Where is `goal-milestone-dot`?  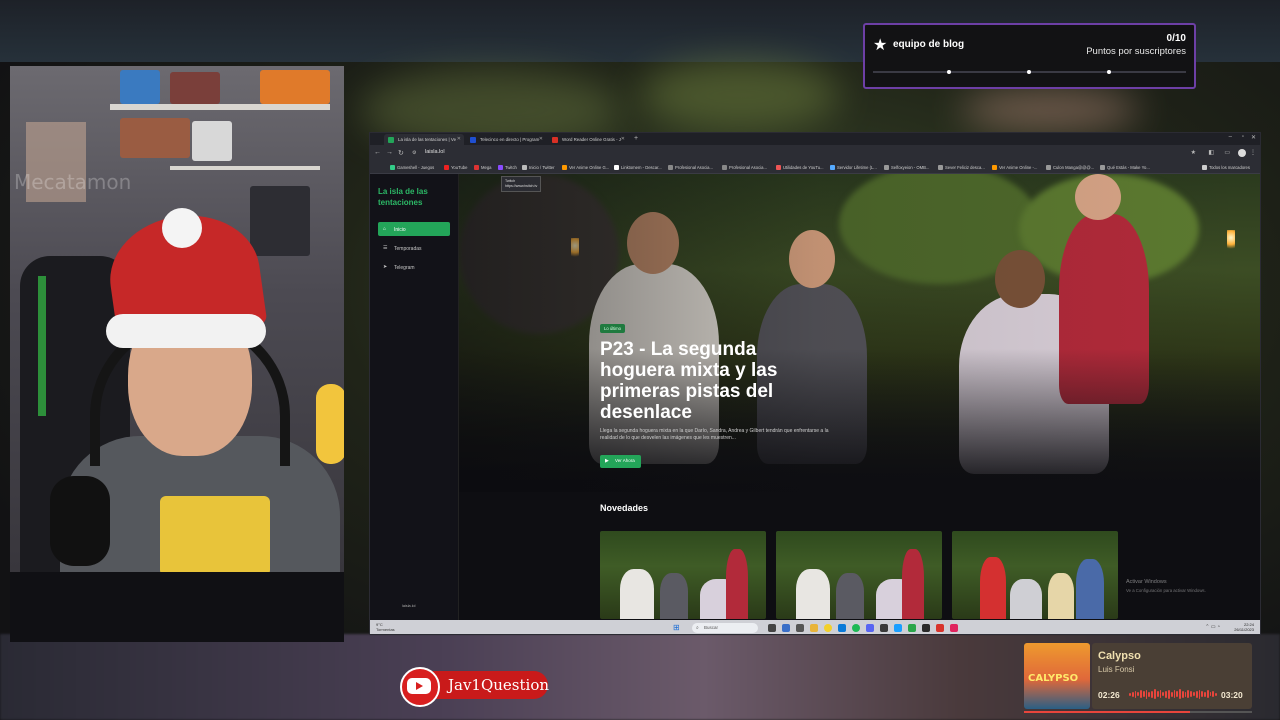 goal-milestone-dot is located at coordinates (1109, 72).